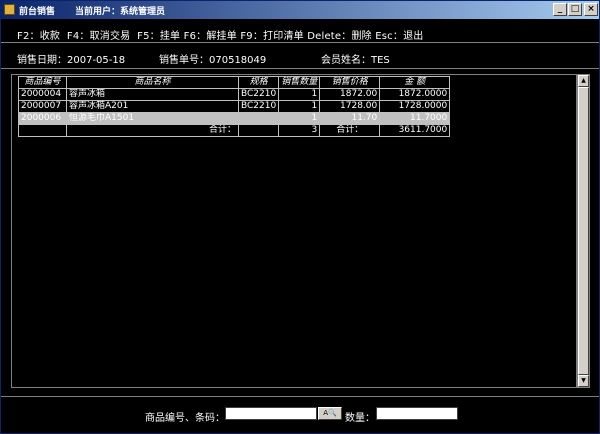 This screenshot has height=434, width=600. What do you see at coordinates (350, 118) in the screenshot?
I see `cell-price: 11.70` at bounding box center [350, 118].